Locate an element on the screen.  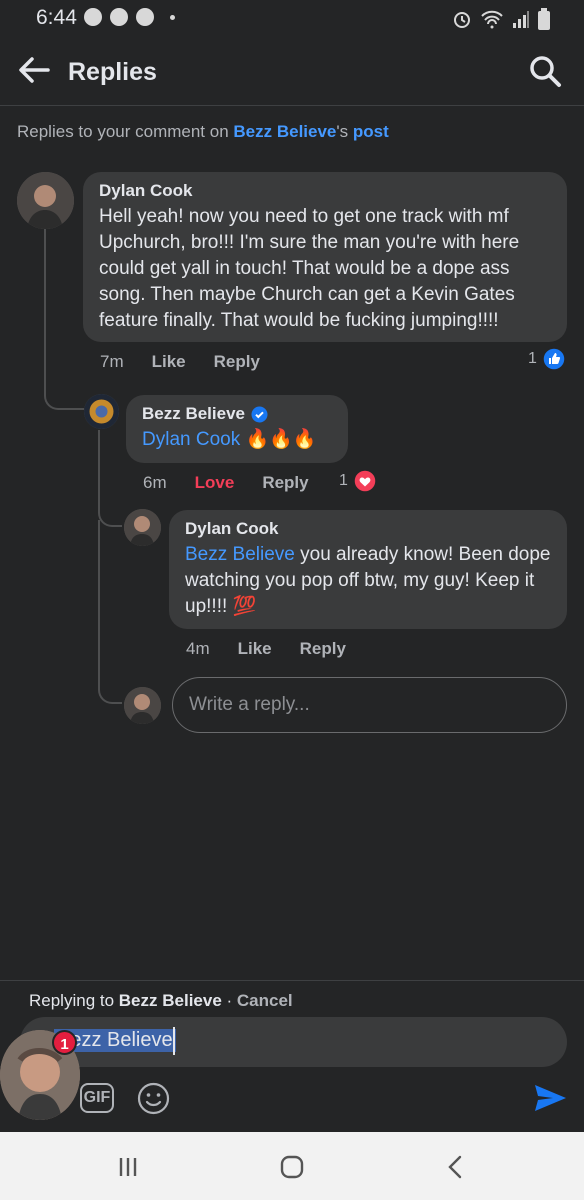
status-time: 6:44 is located at coordinates (56, 17).